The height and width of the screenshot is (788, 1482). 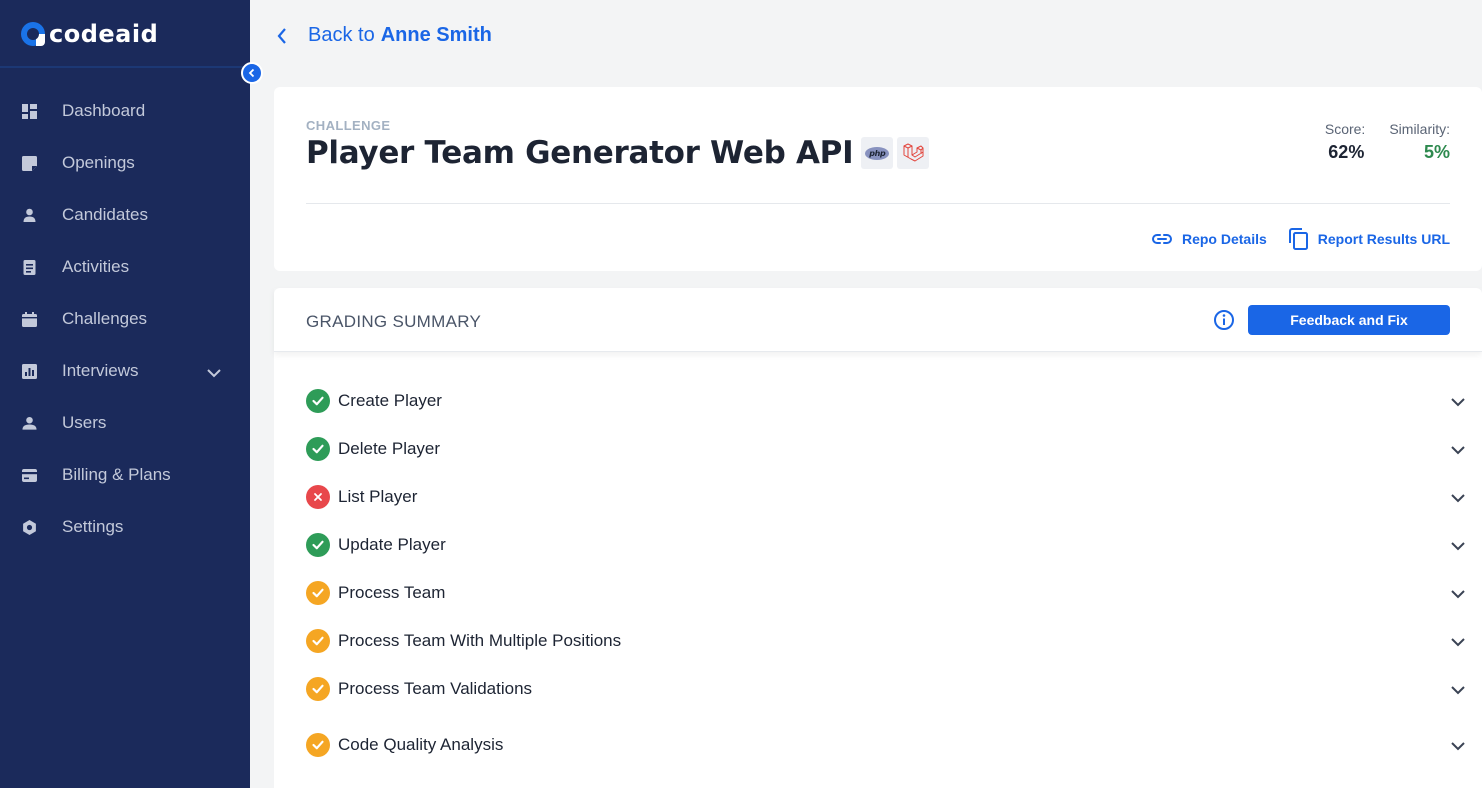 I want to click on sidebar-item-openings: Openings, so click(x=125, y=163).